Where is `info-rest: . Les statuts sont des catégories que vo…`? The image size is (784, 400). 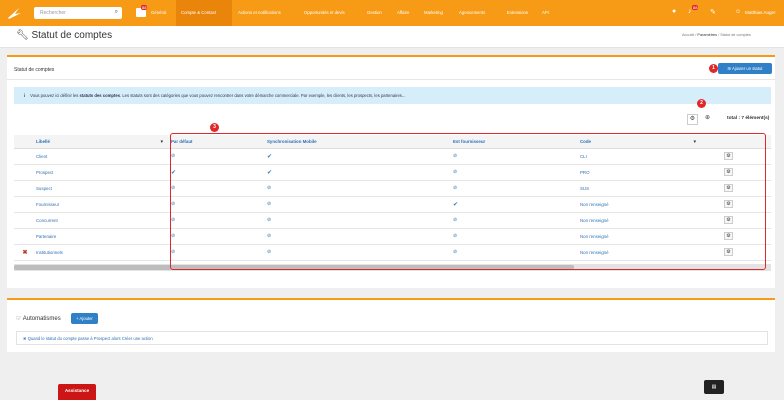
info-rest: . Les statuts sont des catégories que vo… is located at coordinates (263, 95).